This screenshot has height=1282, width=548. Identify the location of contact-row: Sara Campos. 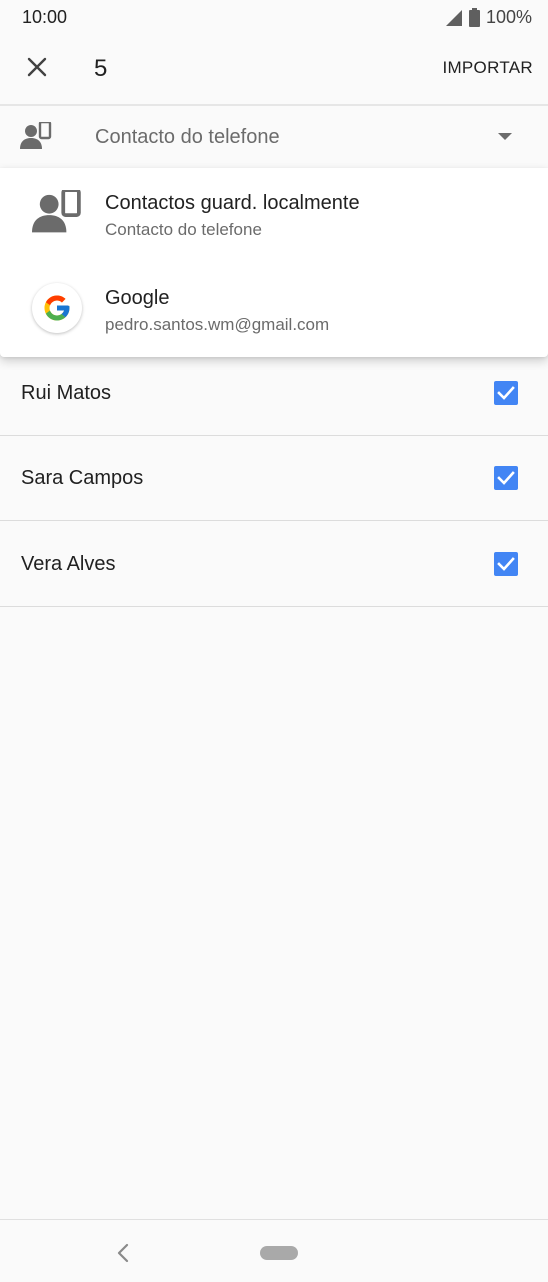
(274, 478).